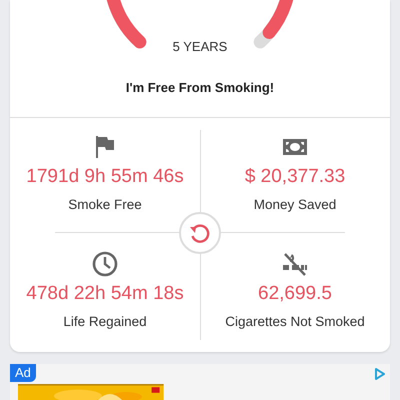 The width and height of the screenshot is (400, 400). Describe the element at coordinates (105, 264) in the screenshot. I see `clock-icon` at that location.